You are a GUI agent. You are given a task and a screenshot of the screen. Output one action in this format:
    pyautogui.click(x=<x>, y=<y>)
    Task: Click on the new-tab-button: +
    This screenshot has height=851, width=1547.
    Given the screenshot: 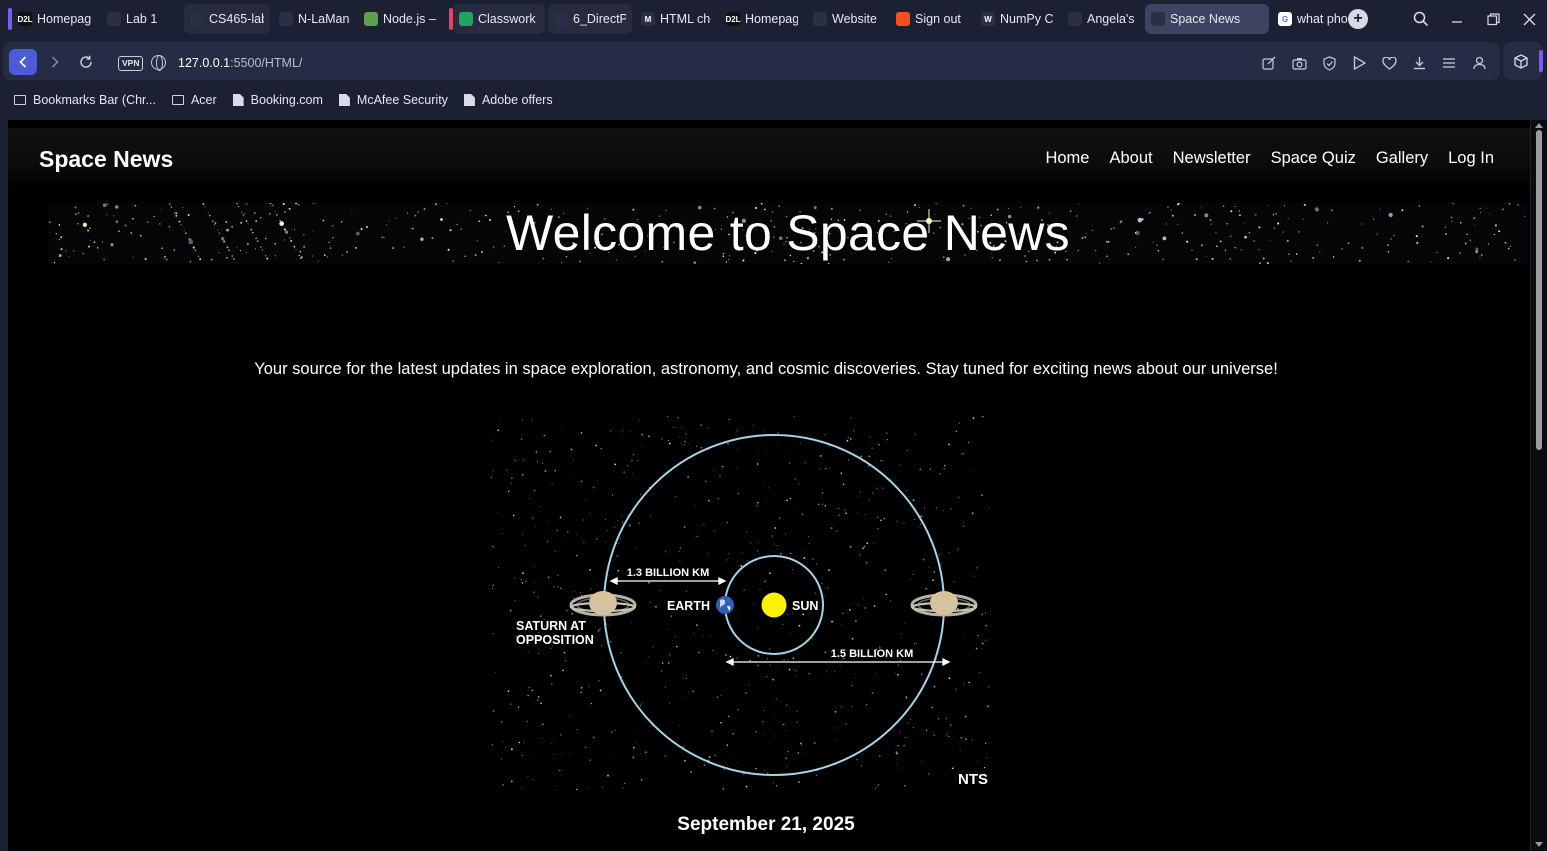 What is the action you would take?
    pyautogui.click(x=1358, y=19)
    